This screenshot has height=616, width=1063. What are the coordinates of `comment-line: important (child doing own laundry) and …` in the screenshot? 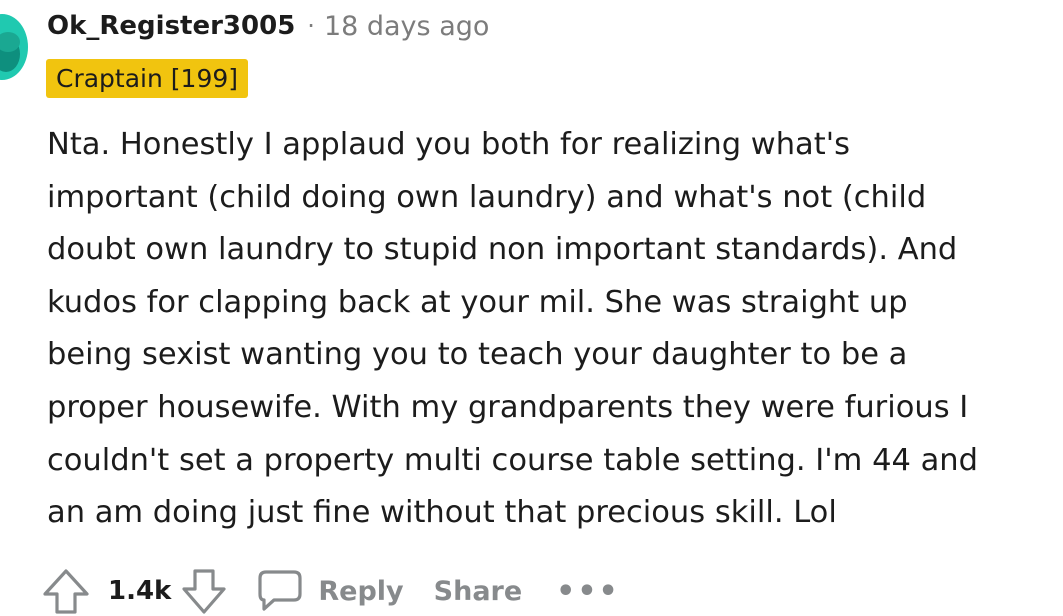 It's located at (487, 197).